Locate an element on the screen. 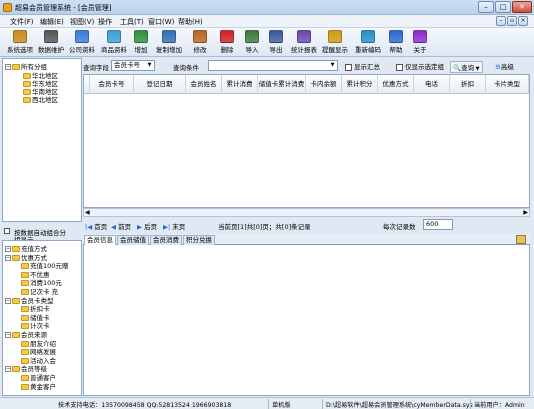 The image size is (534, 409). tree-node-value: 黄金客户 is located at coordinates (38, 386).